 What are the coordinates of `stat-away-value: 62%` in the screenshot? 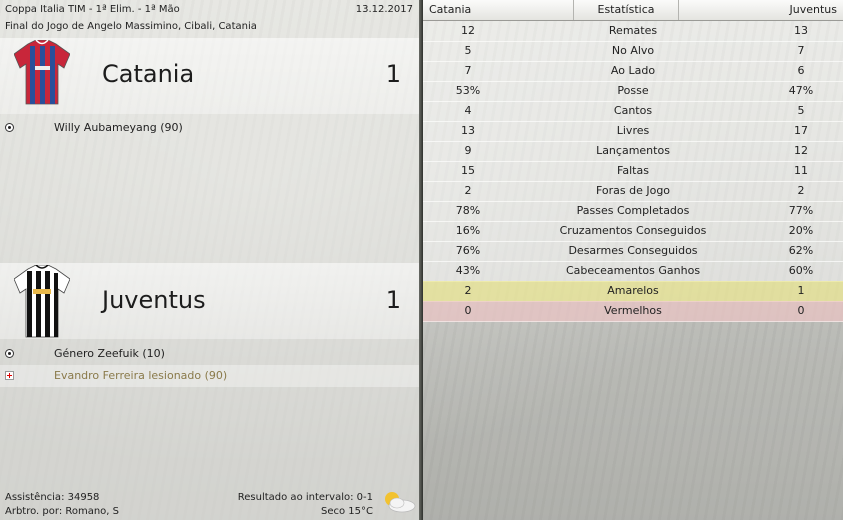 It's located at (801, 250).